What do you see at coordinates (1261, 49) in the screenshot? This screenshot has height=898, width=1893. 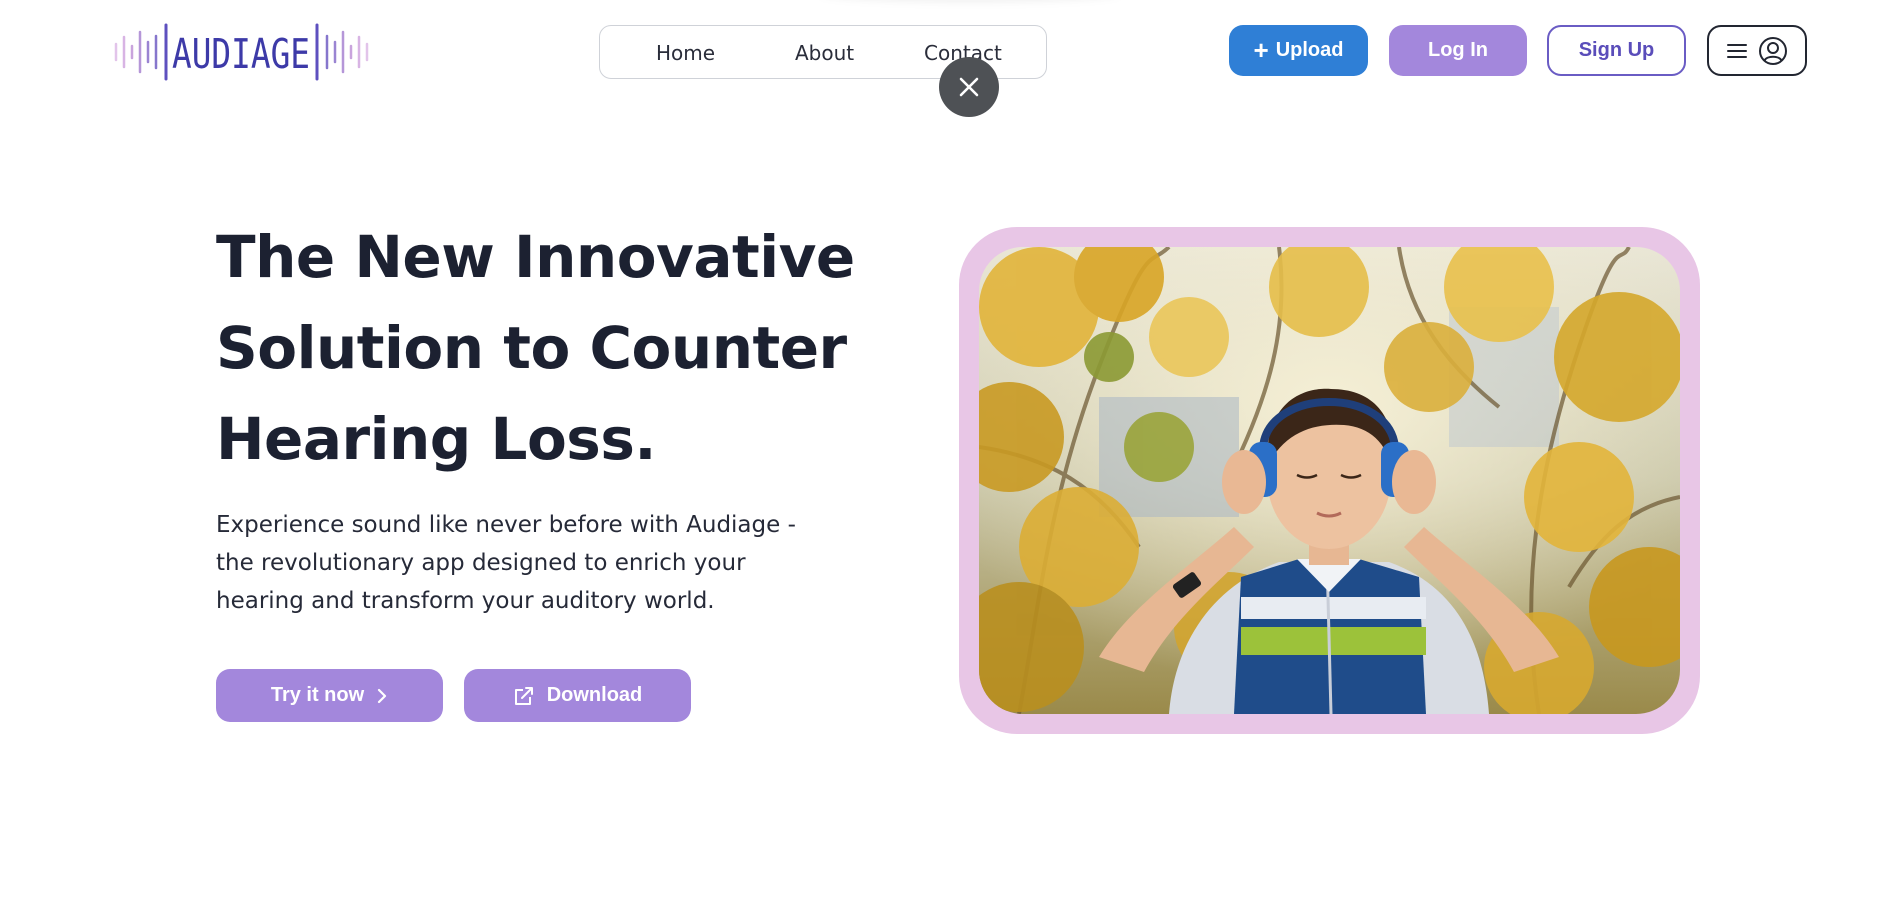 I see `plus-icon: +` at bounding box center [1261, 49].